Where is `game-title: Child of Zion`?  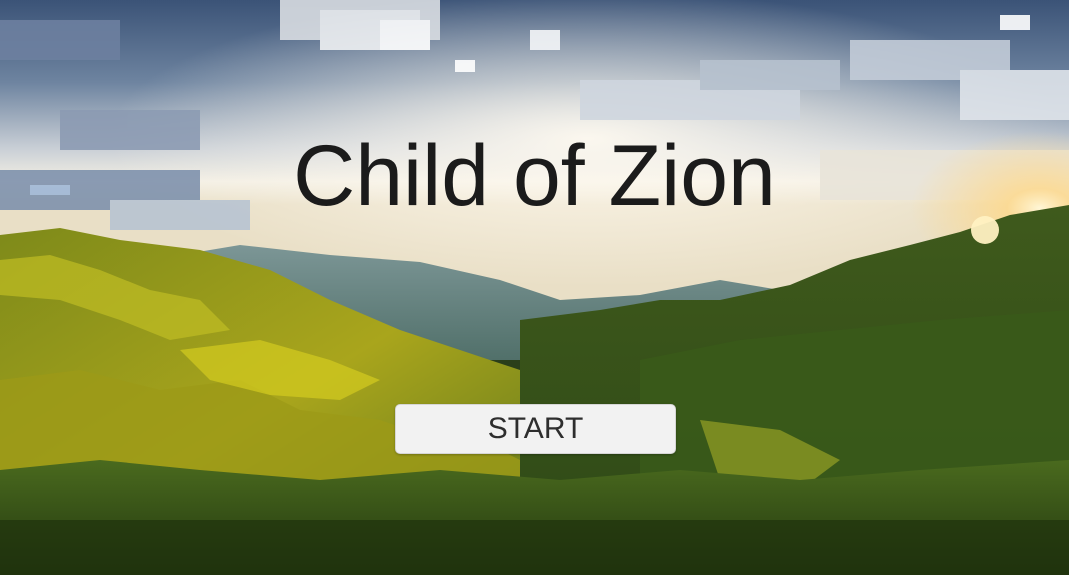
game-title: Child of Zion is located at coordinates (534, 176).